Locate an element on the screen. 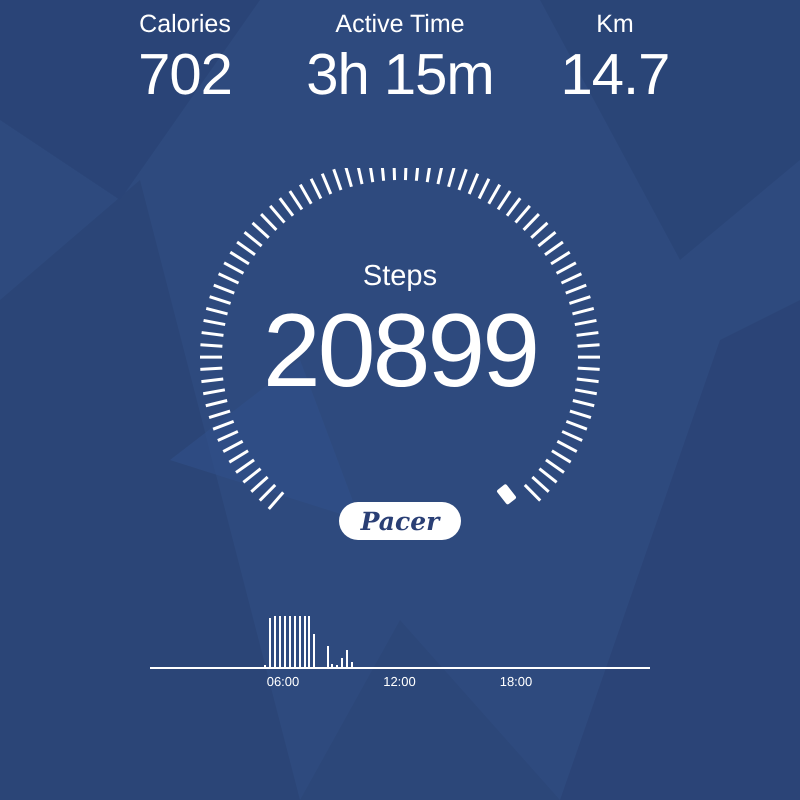  stat-value: 3h 15m is located at coordinates (400, 74).